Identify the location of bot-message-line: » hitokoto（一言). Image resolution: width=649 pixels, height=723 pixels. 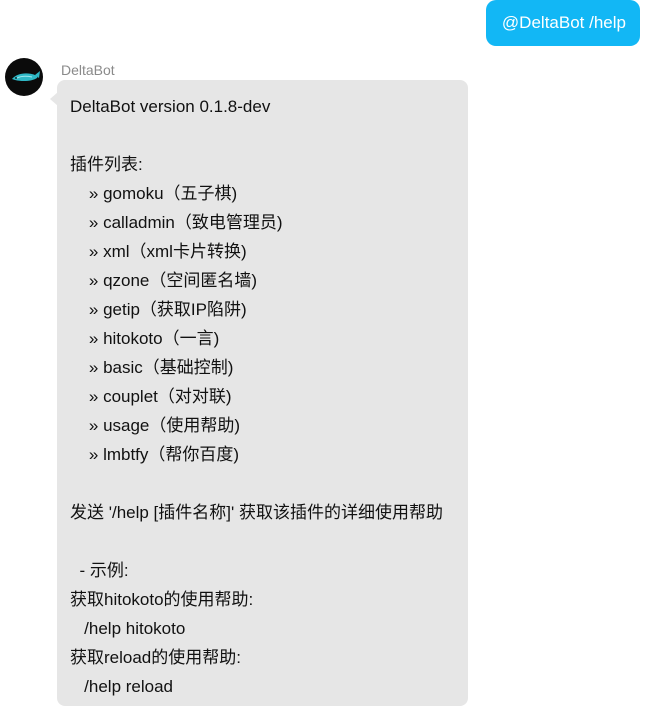
(145, 338).